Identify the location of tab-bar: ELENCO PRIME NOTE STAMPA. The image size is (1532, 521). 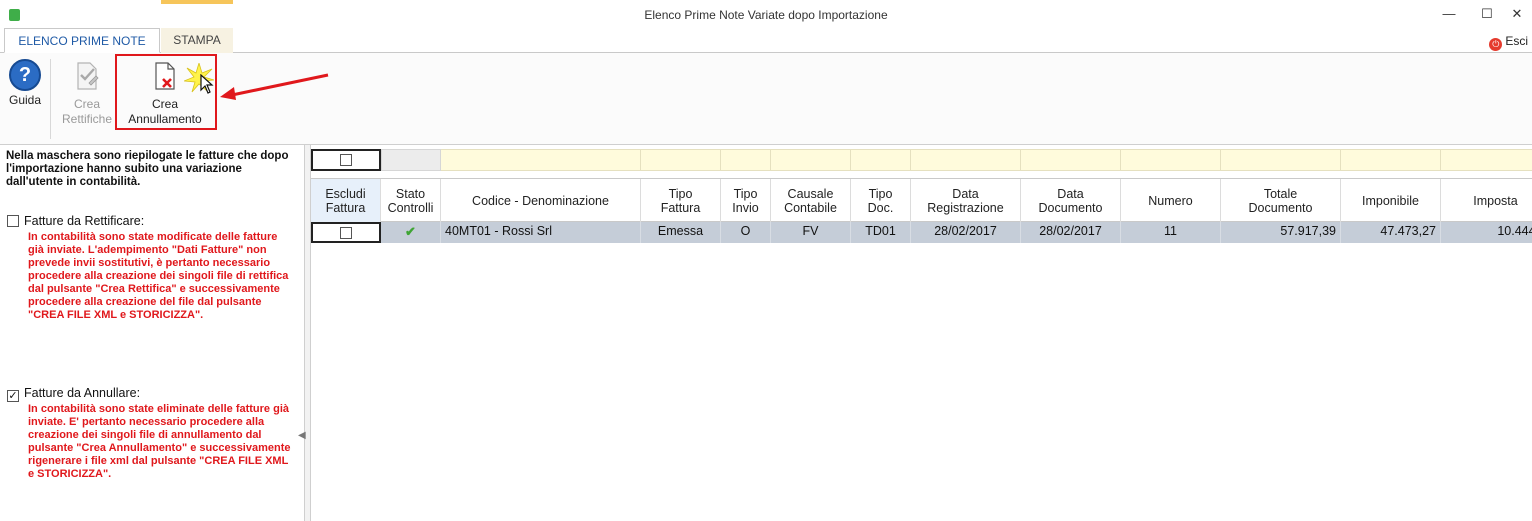
(766, 40).